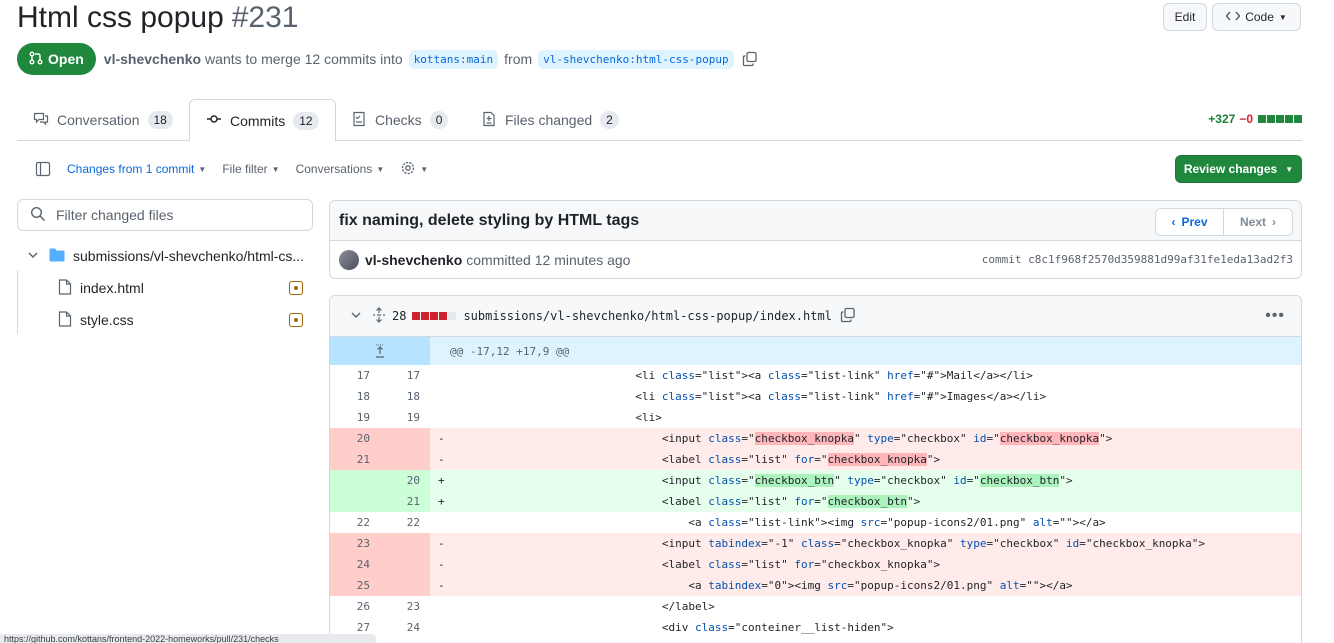 The width and height of the screenshot is (1334, 643). Describe the element at coordinates (405, 417) in the screenshot. I see `new-line-number: 19` at that location.